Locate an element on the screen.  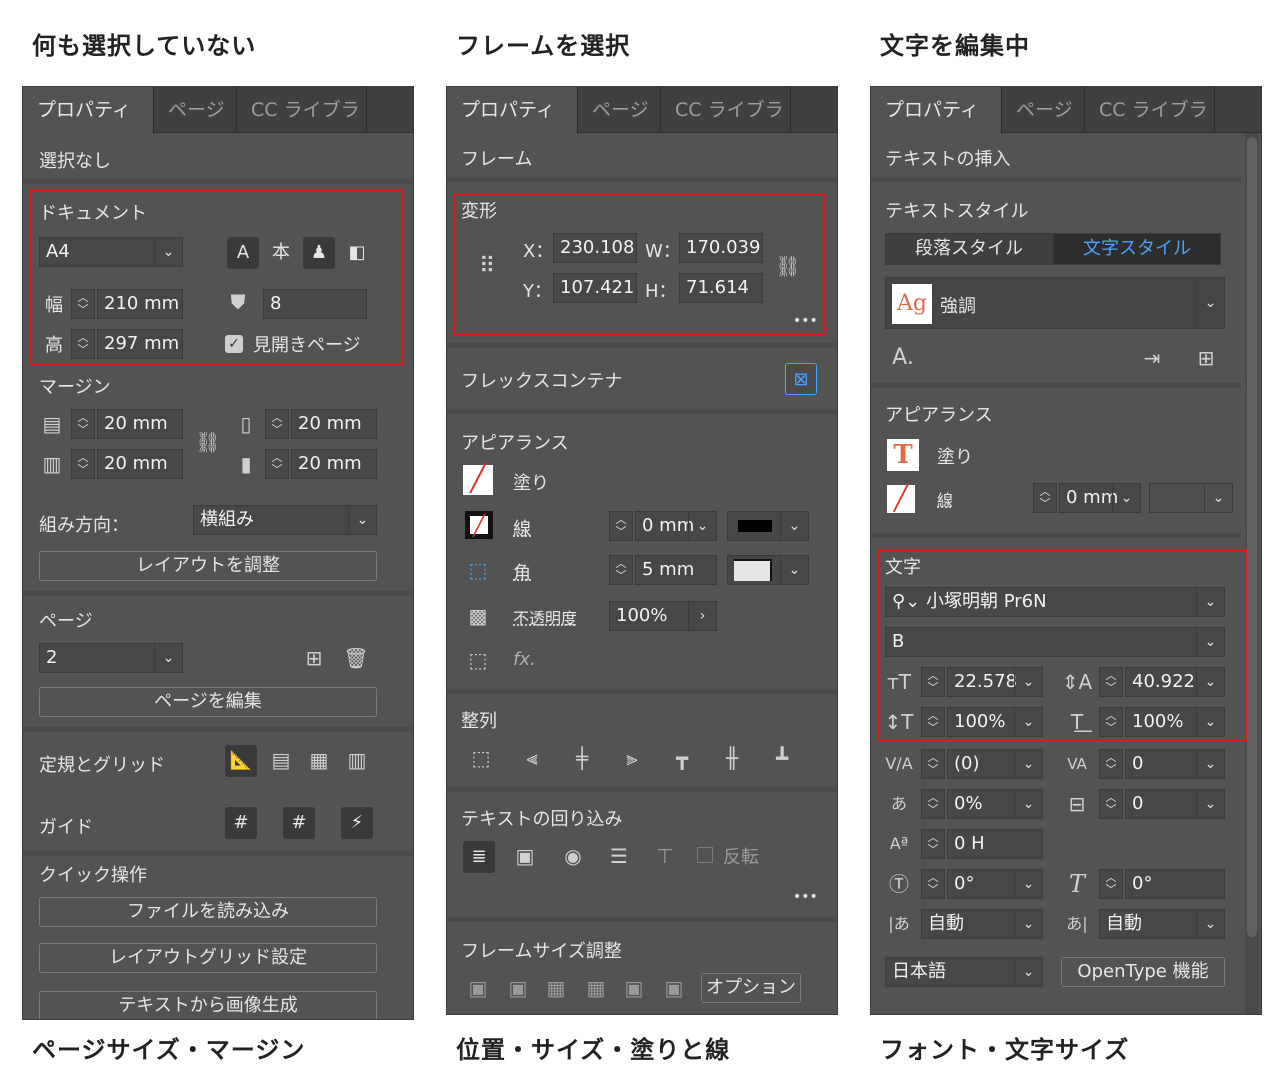
page-select: 2 ⌄ is located at coordinates (111, 658).